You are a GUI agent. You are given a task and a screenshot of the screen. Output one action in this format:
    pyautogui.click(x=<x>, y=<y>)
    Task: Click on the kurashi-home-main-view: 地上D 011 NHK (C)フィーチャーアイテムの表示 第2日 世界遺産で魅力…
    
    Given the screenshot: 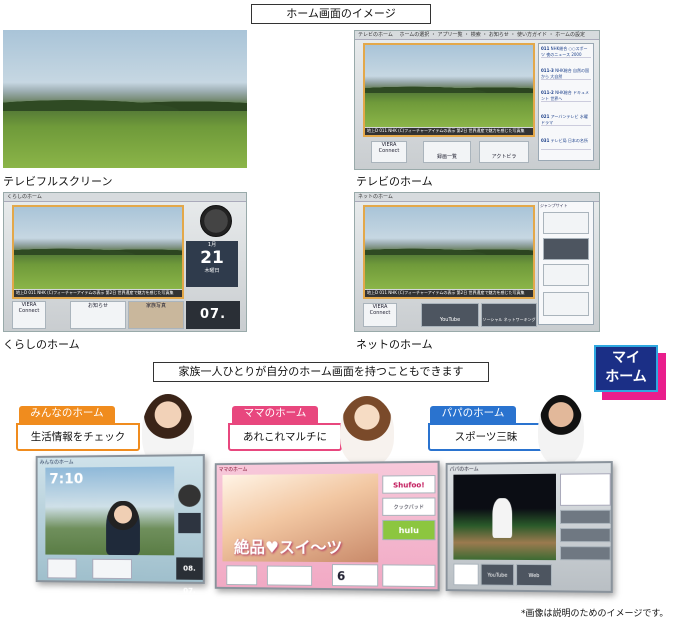 What is the action you would take?
    pyautogui.click(x=98, y=252)
    